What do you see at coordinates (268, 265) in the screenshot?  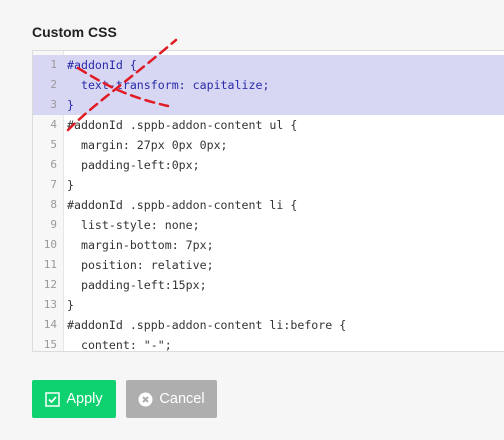 I see `code-line: 11 position: relative;` at bounding box center [268, 265].